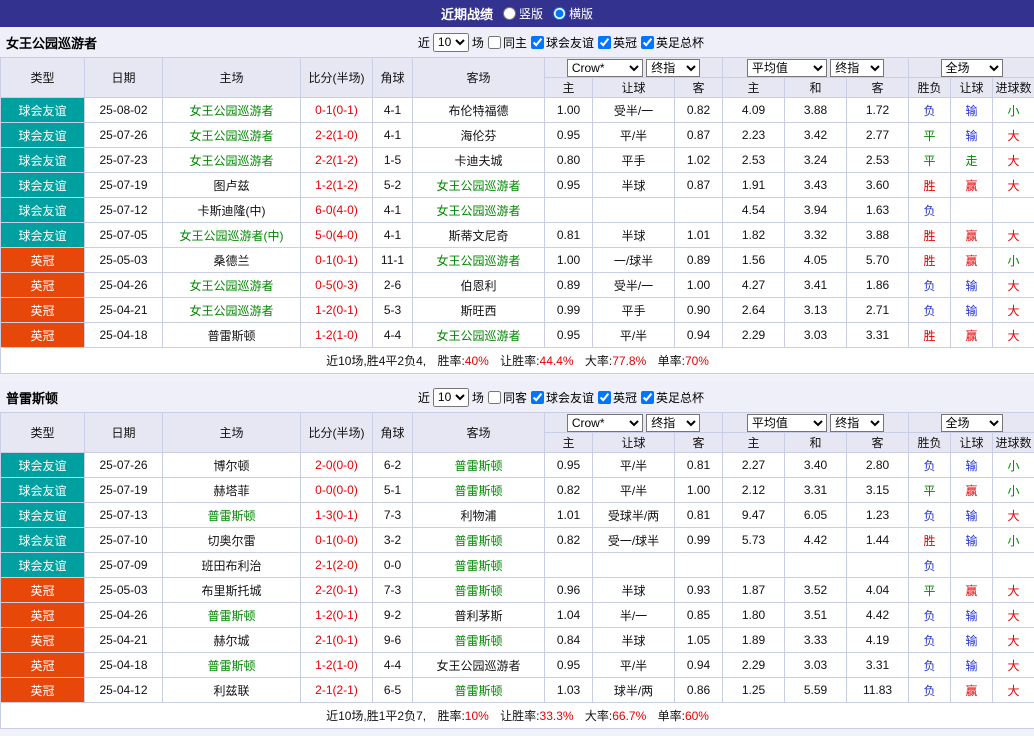 This screenshot has width=1034, height=736. Describe the element at coordinates (559, 13) in the screenshot. I see `layout-horizontal-radio` at that location.